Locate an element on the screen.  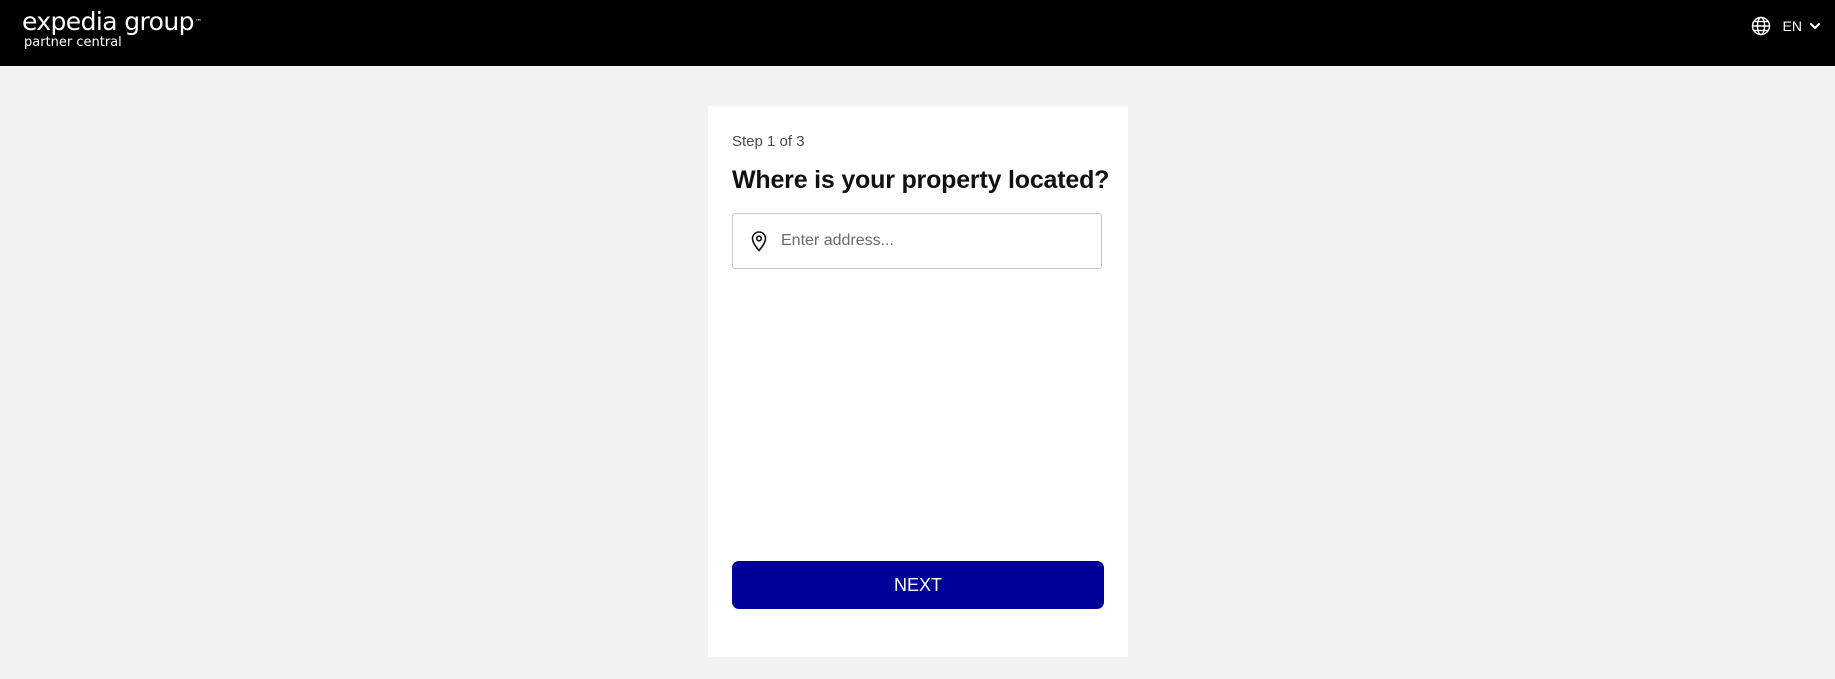
language-selector: EN is located at coordinates (1786, 26).